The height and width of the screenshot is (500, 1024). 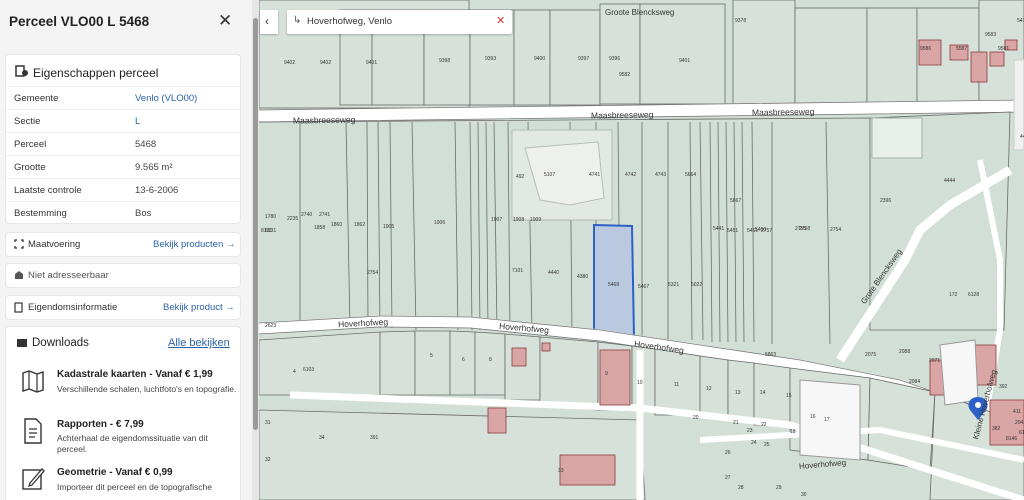 What do you see at coordinates (267, 231) in the screenshot?
I see `parcel-number-label: 8131` at bounding box center [267, 231].